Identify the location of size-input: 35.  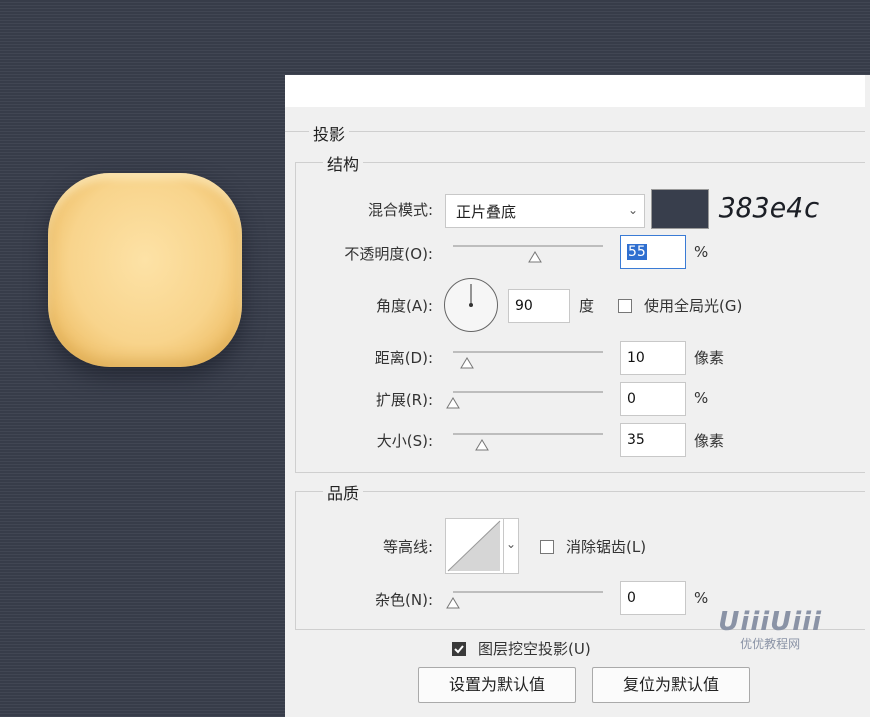
(653, 440).